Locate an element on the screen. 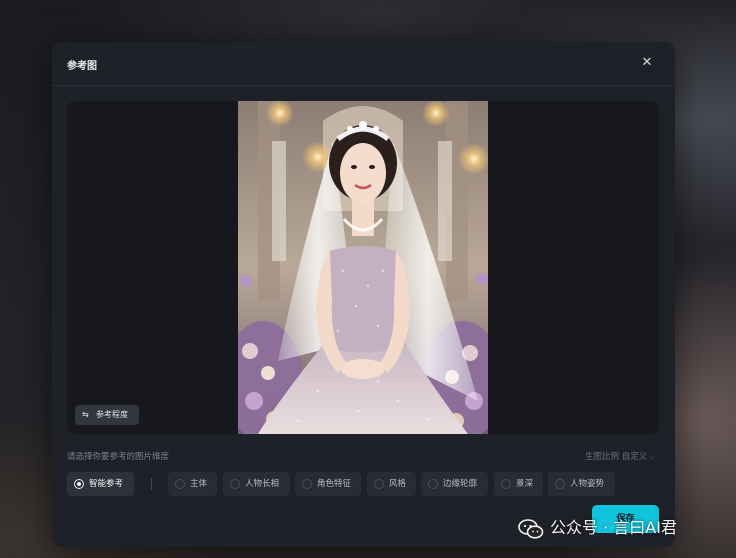 The width and height of the screenshot is (736, 558). option-face: 人物长相 is located at coordinates (256, 484).